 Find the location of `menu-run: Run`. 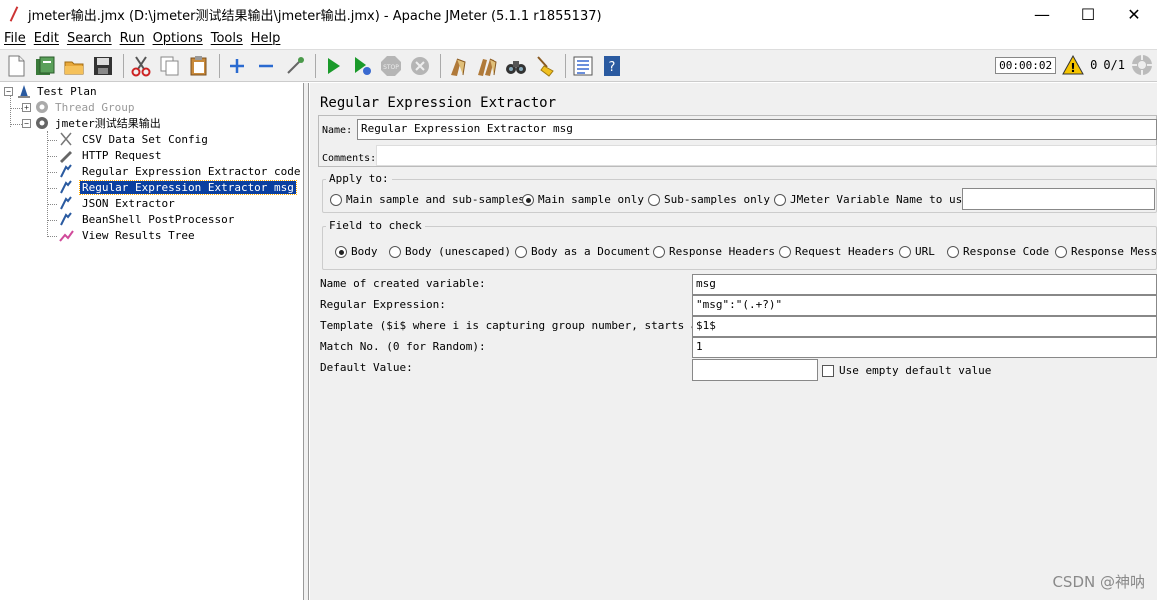

menu-run: Run is located at coordinates (132, 38).